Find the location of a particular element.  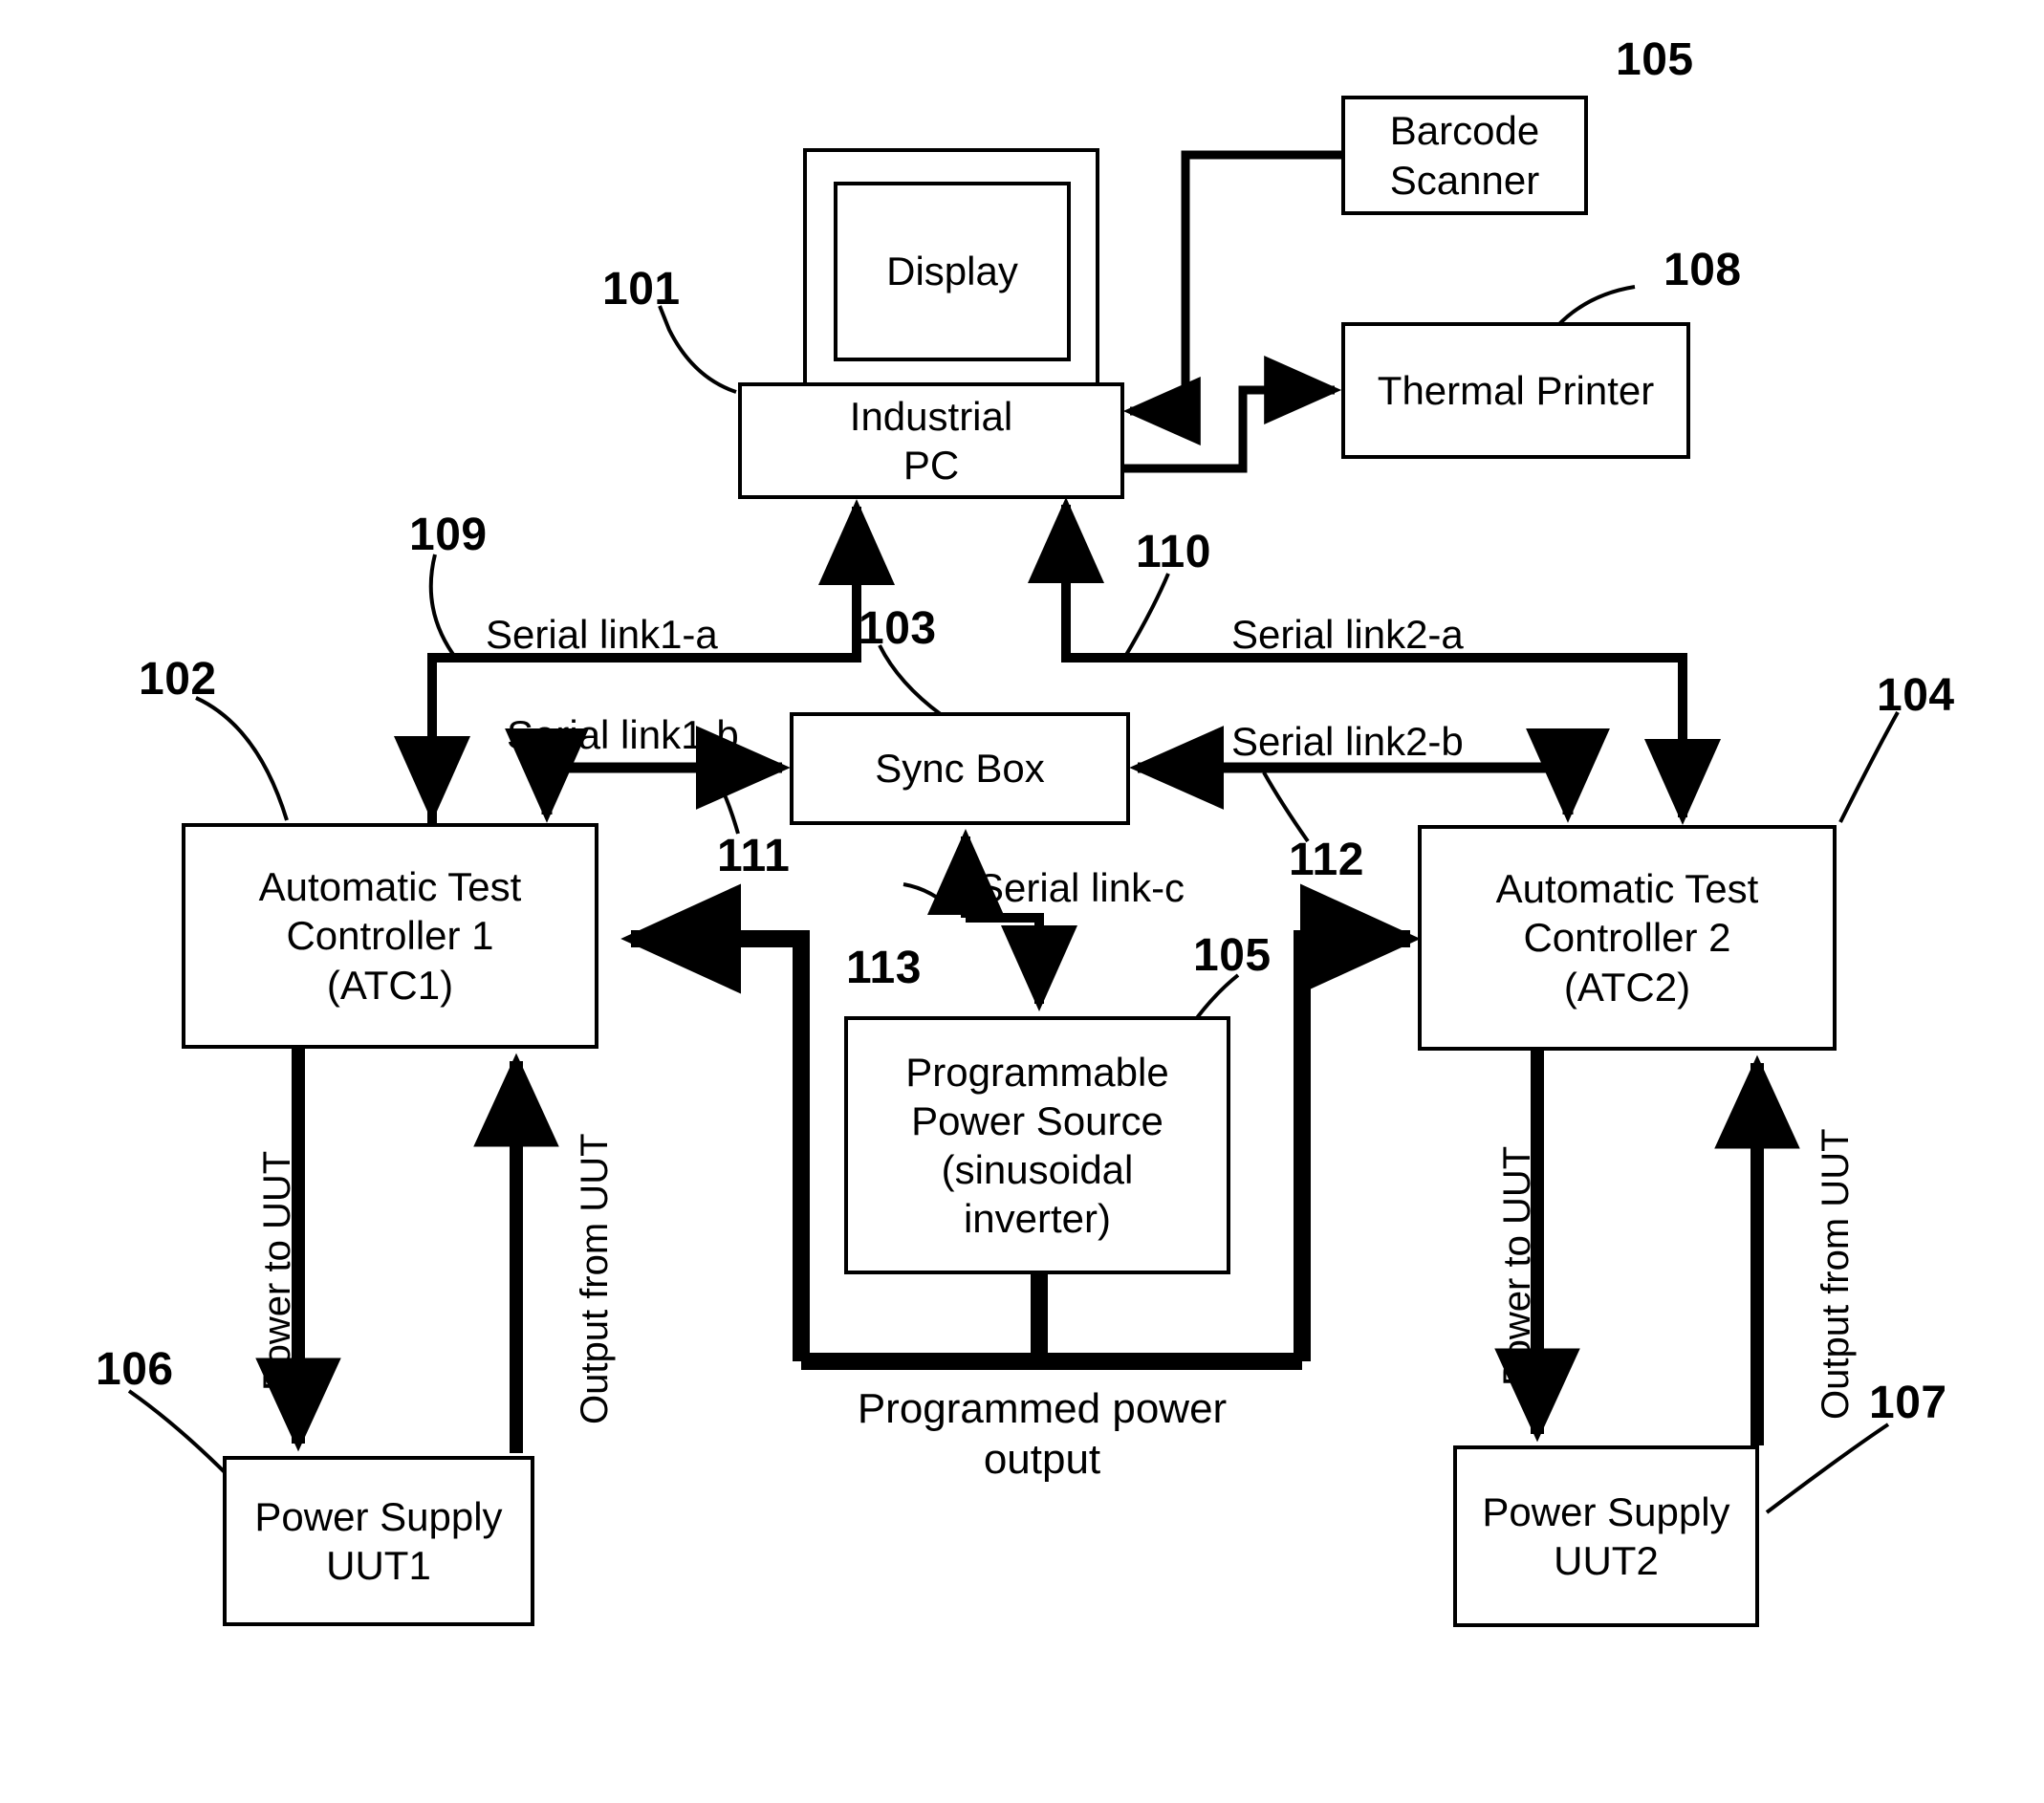

atc1-box: Automatic Test Controller 1 (ATC1) is located at coordinates (390, 936).